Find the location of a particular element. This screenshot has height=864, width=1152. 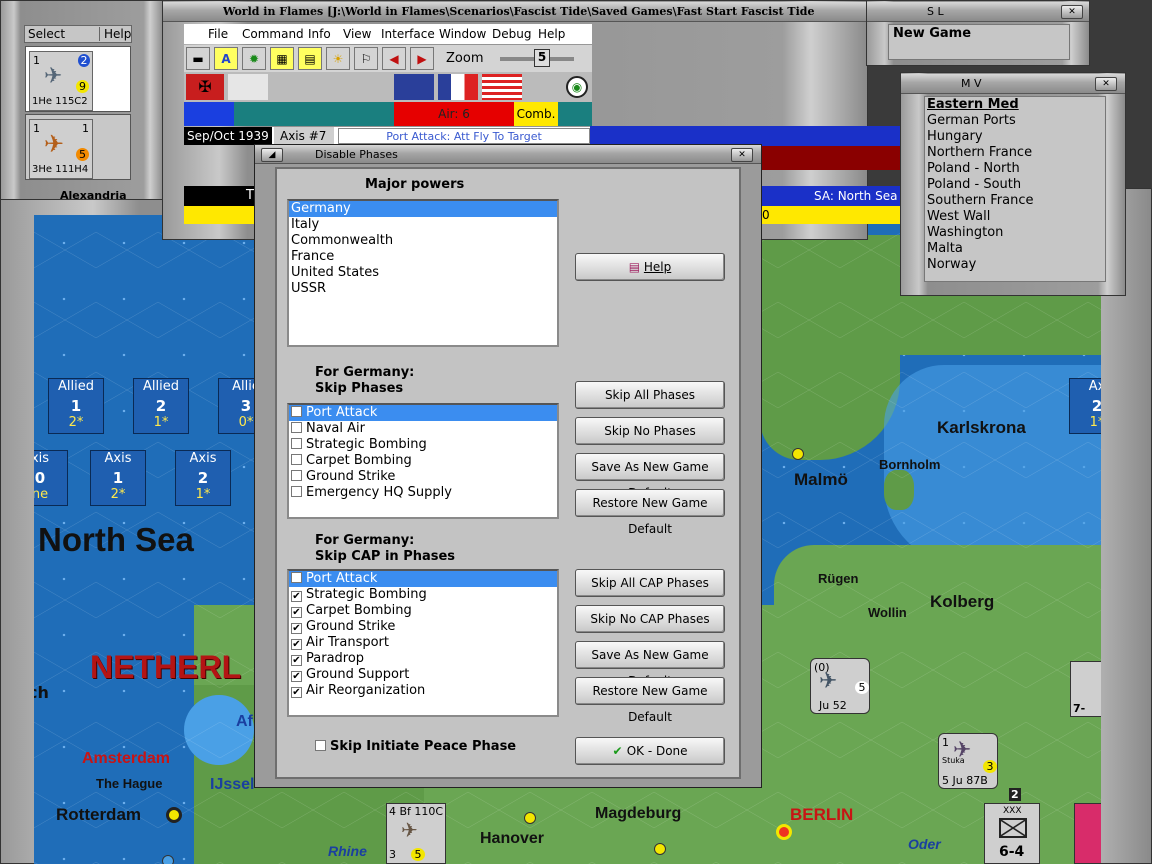

grid-icon: ▦ is located at coordinates (282, 58).